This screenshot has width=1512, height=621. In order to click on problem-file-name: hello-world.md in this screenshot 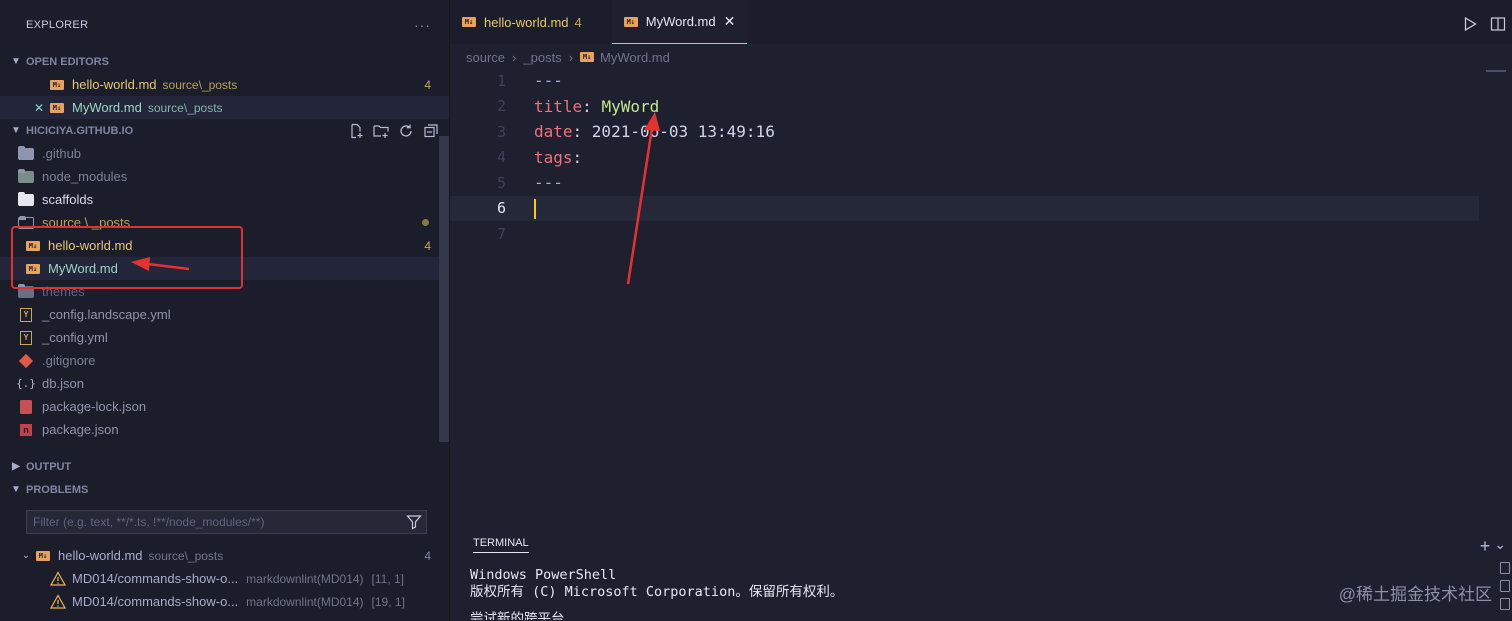, I will do `click(100, 555)`.